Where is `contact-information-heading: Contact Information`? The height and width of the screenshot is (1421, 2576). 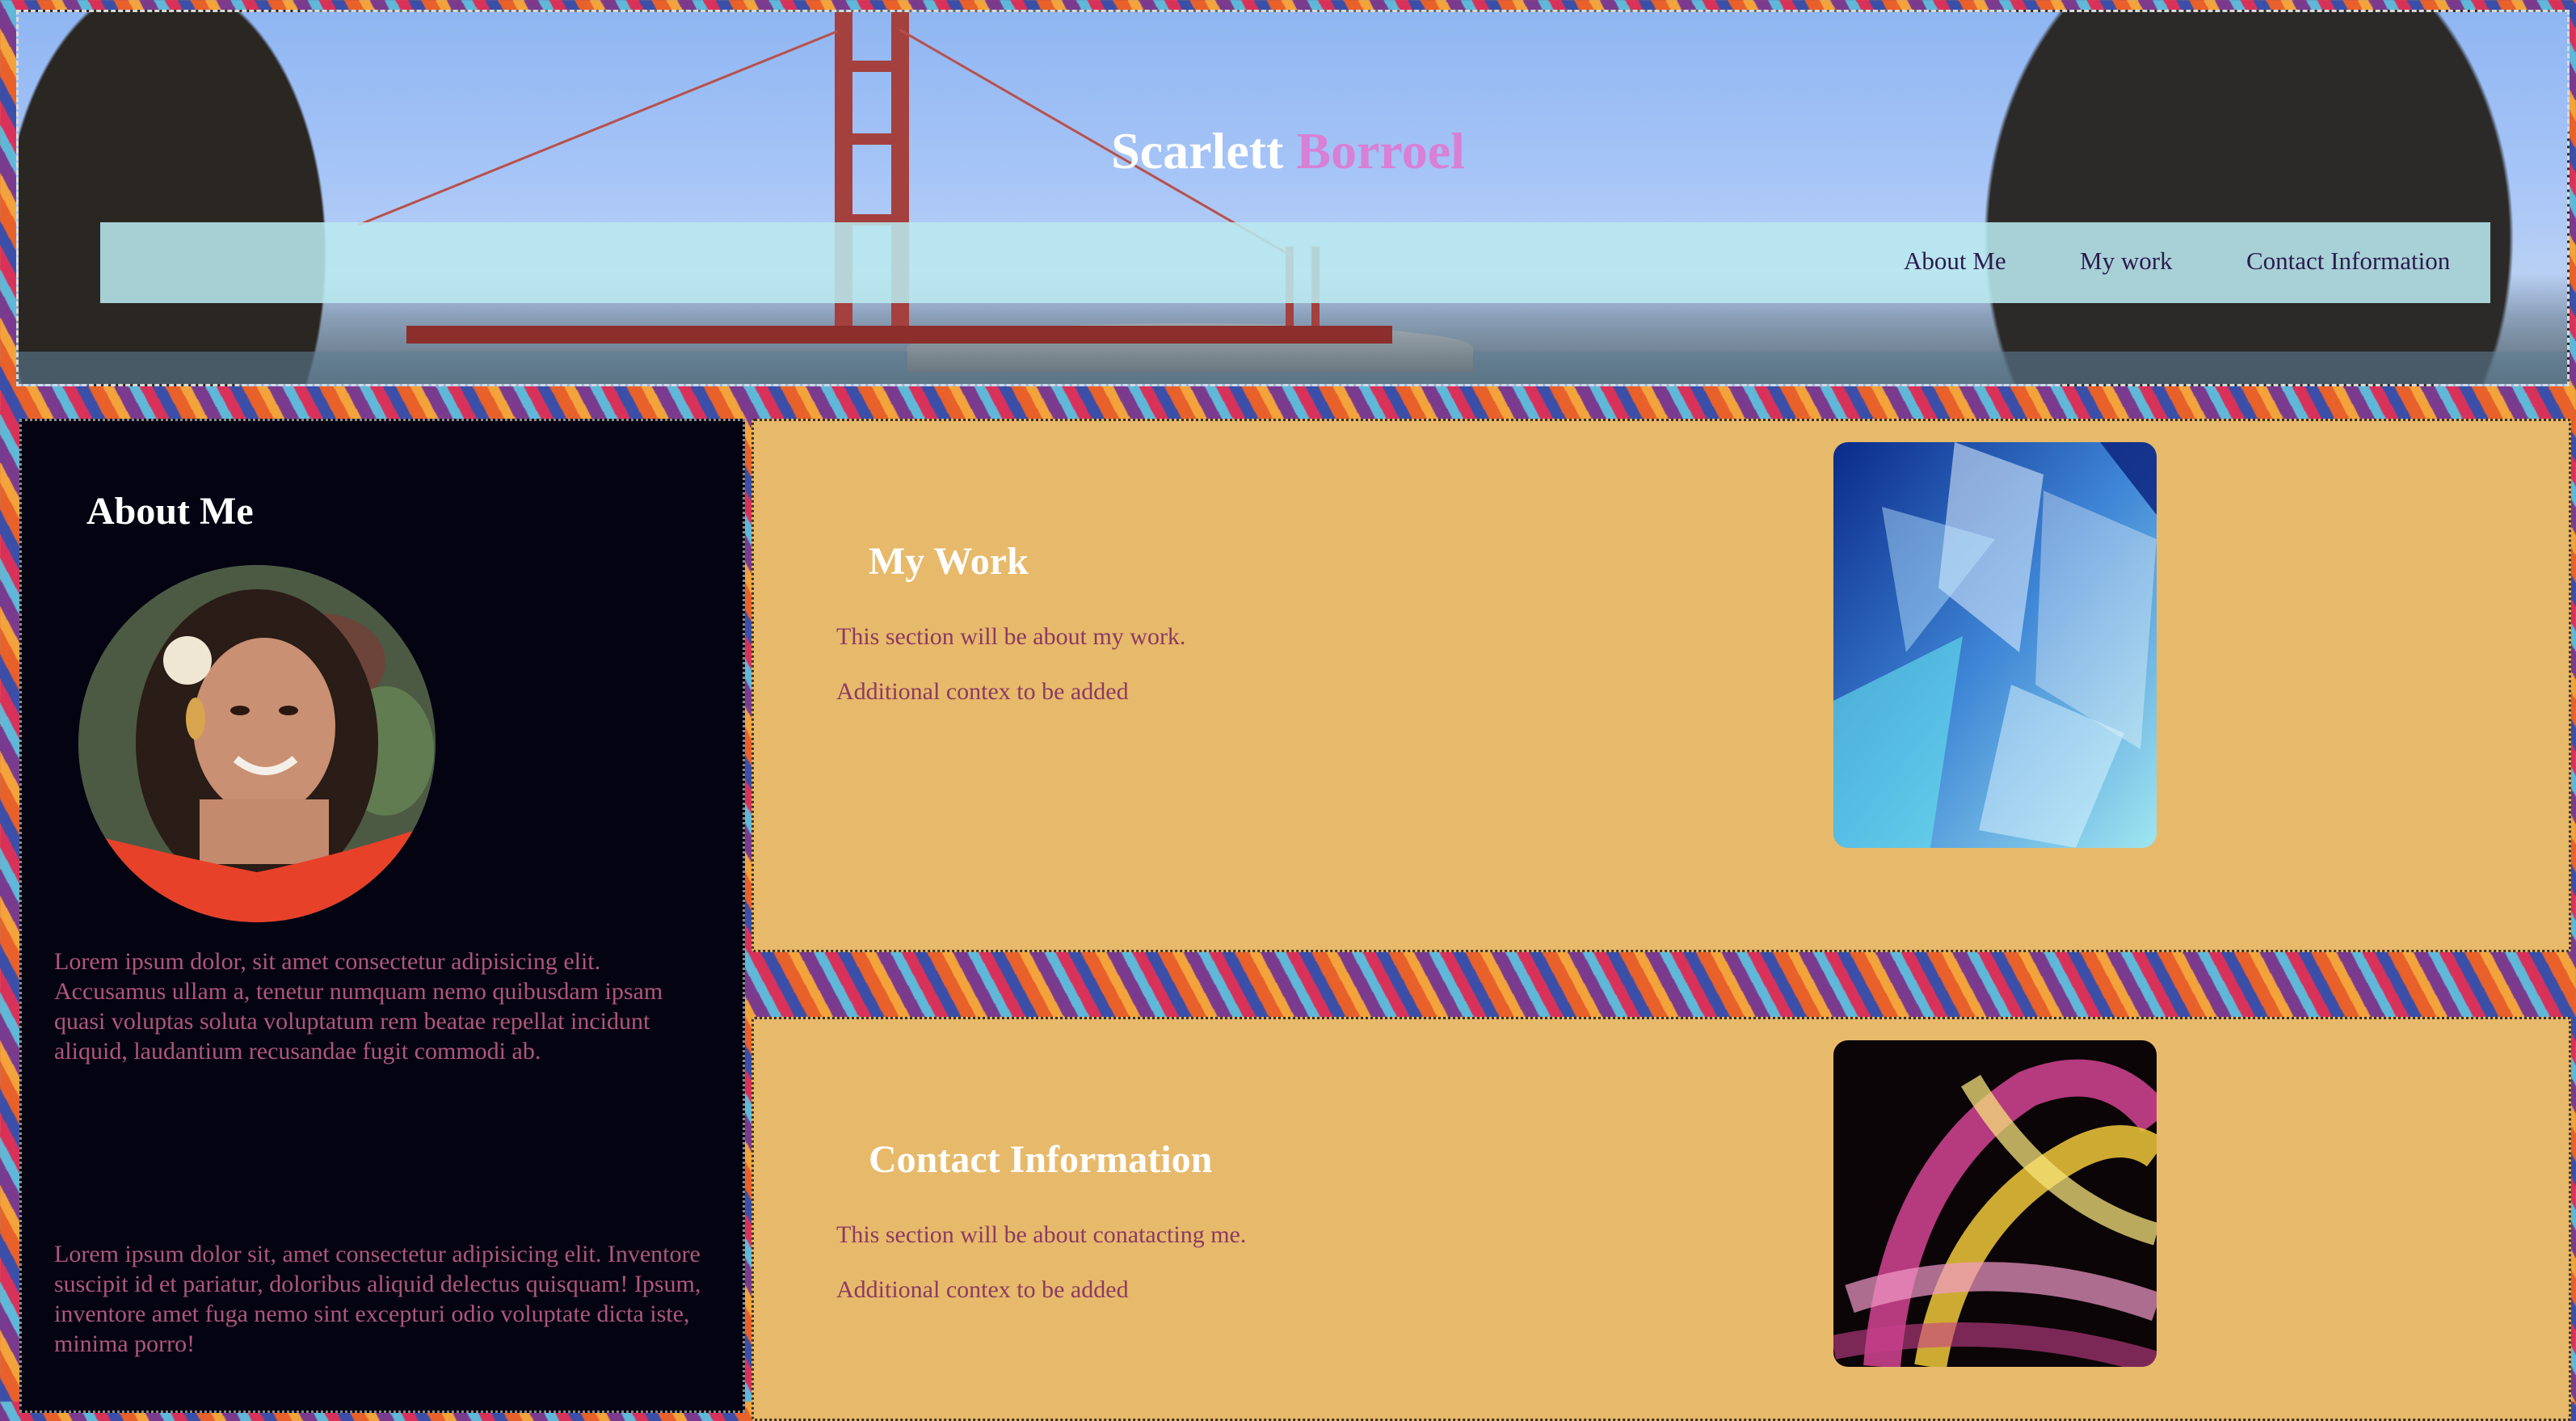
contact-information-heading: Contact Information is located at coordinates (1041, 1159).